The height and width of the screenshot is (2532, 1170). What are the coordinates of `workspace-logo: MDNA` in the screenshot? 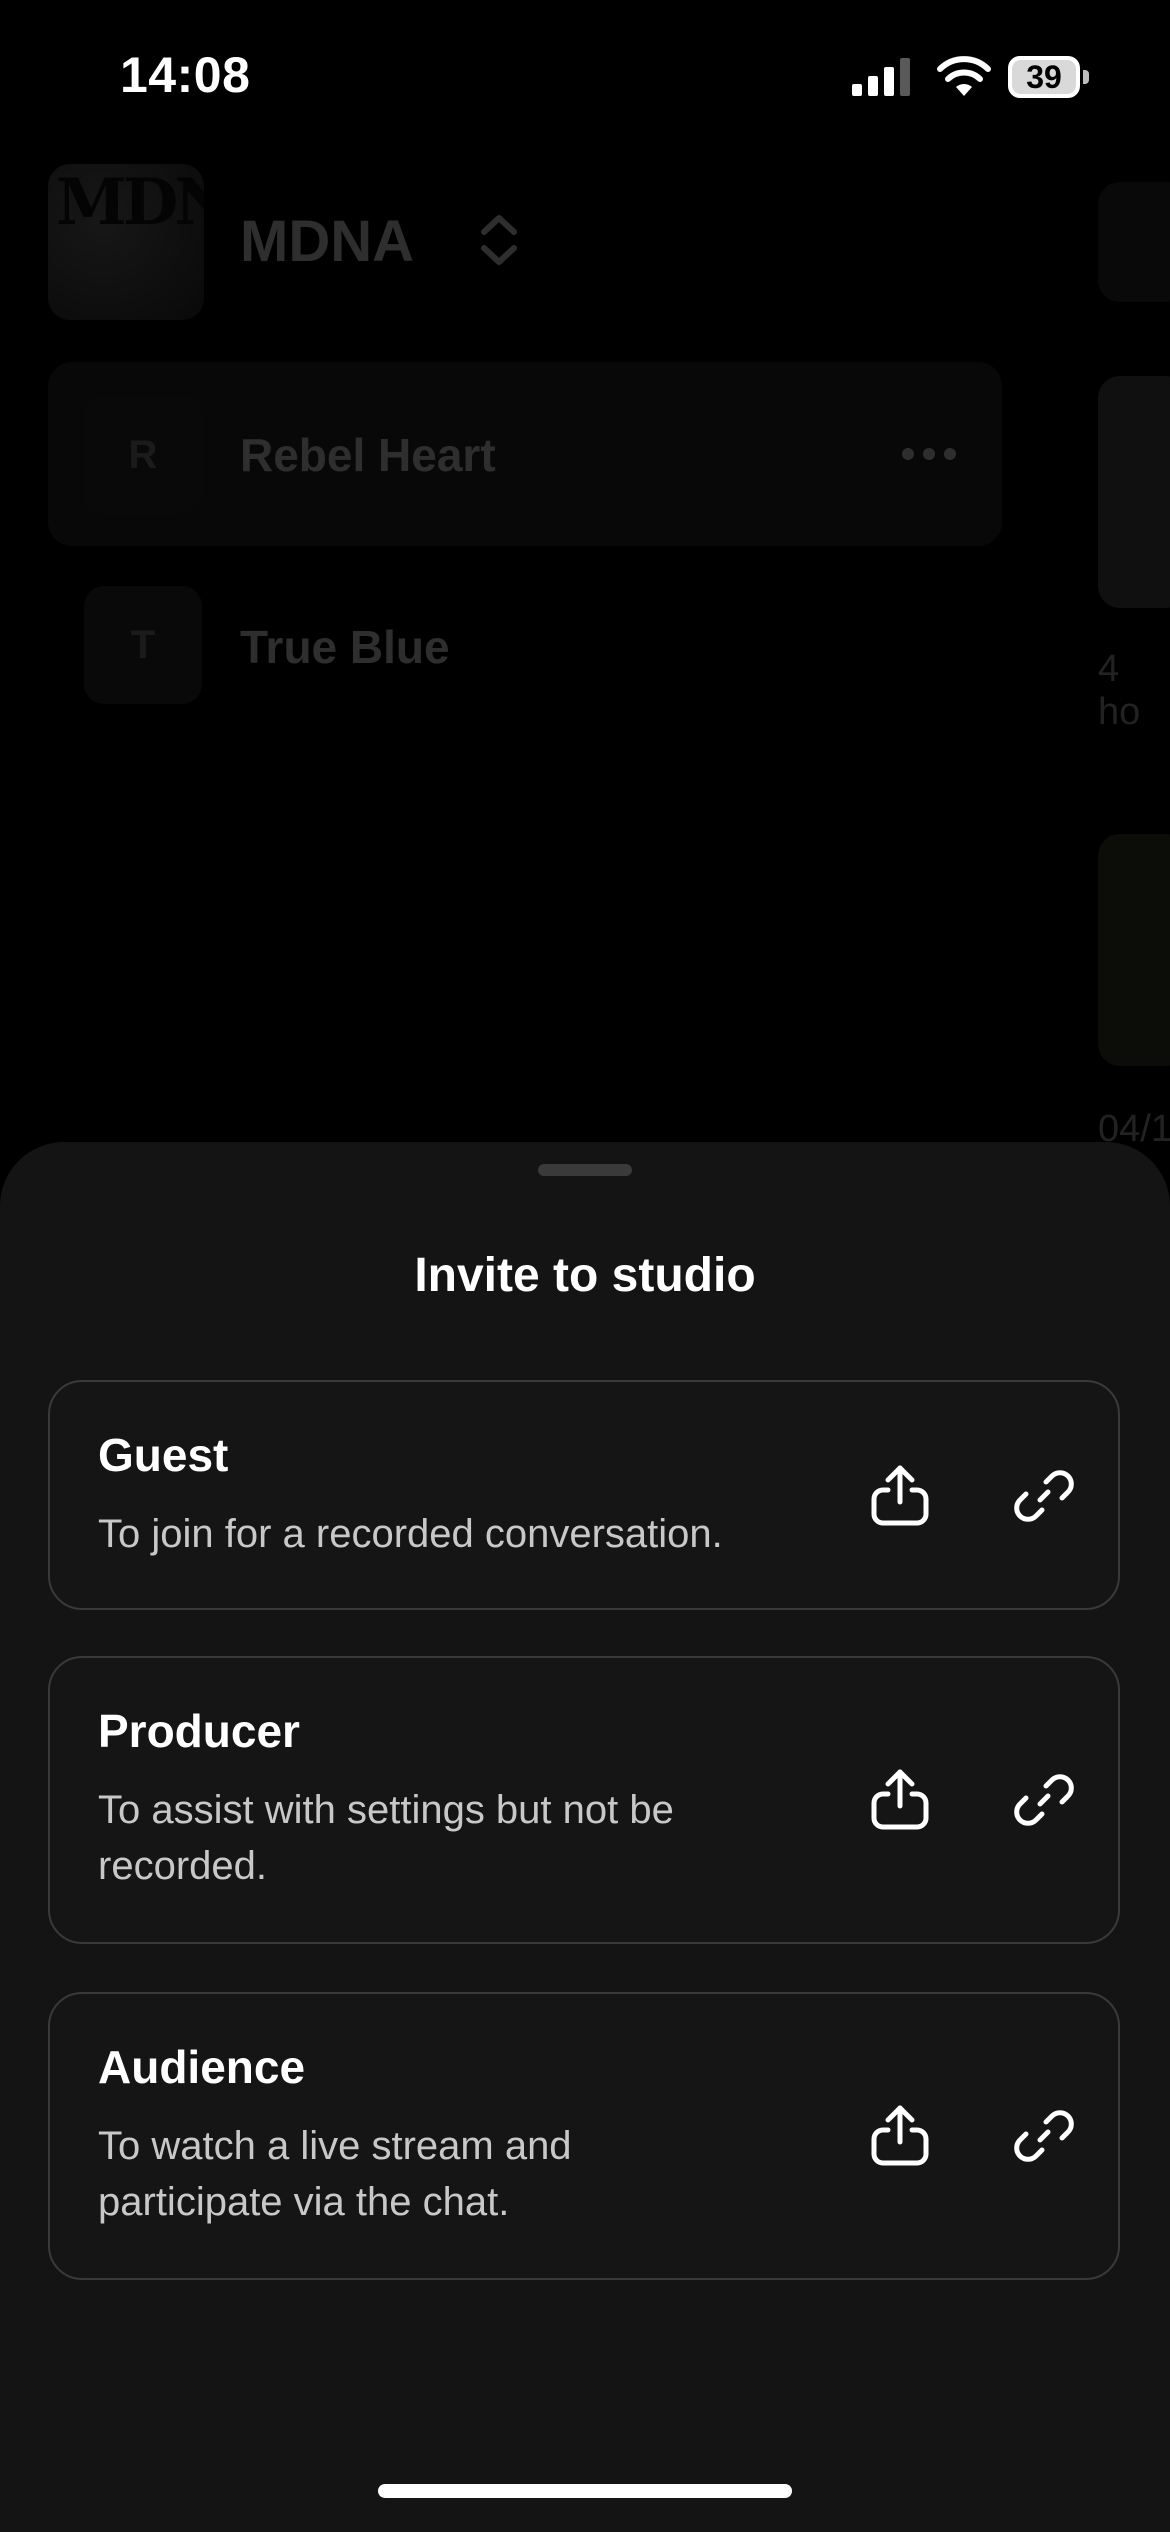 It's located at (126, 242).